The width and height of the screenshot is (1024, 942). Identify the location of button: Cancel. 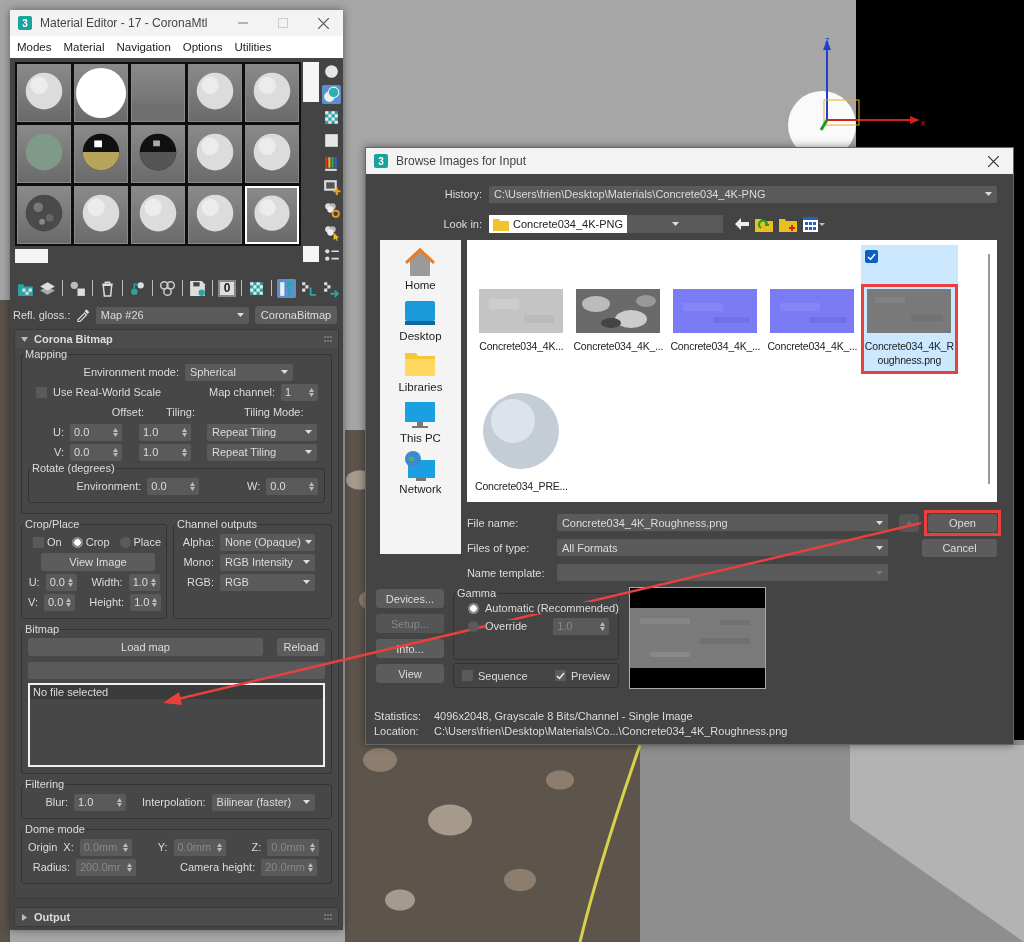
(959, 547).